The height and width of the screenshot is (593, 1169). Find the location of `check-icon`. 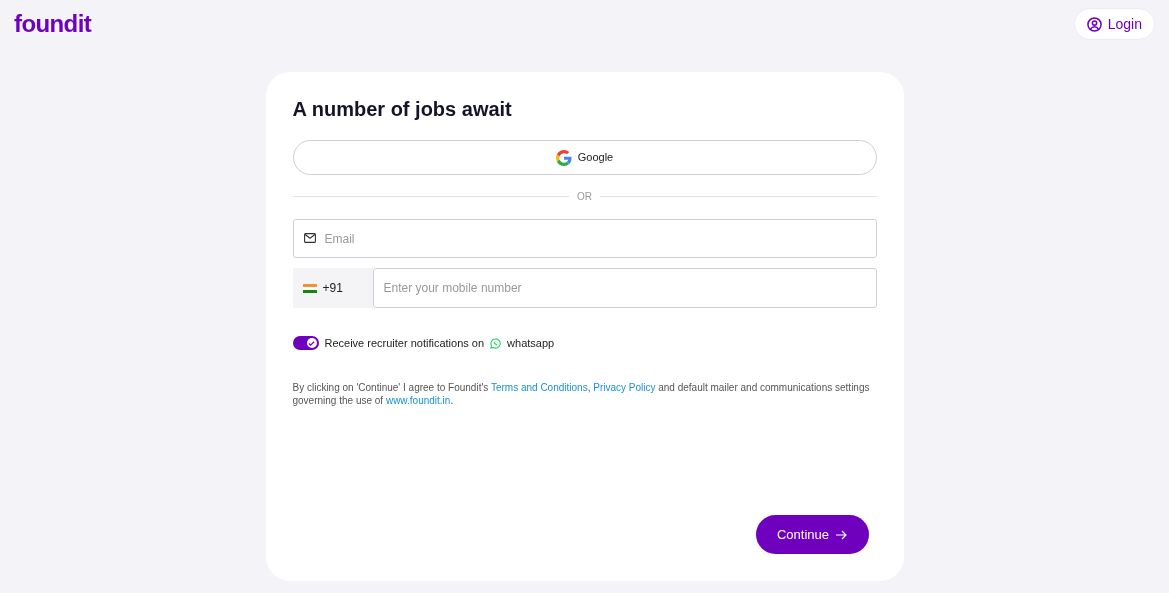

check-icon is located at coordinates (311, 343).